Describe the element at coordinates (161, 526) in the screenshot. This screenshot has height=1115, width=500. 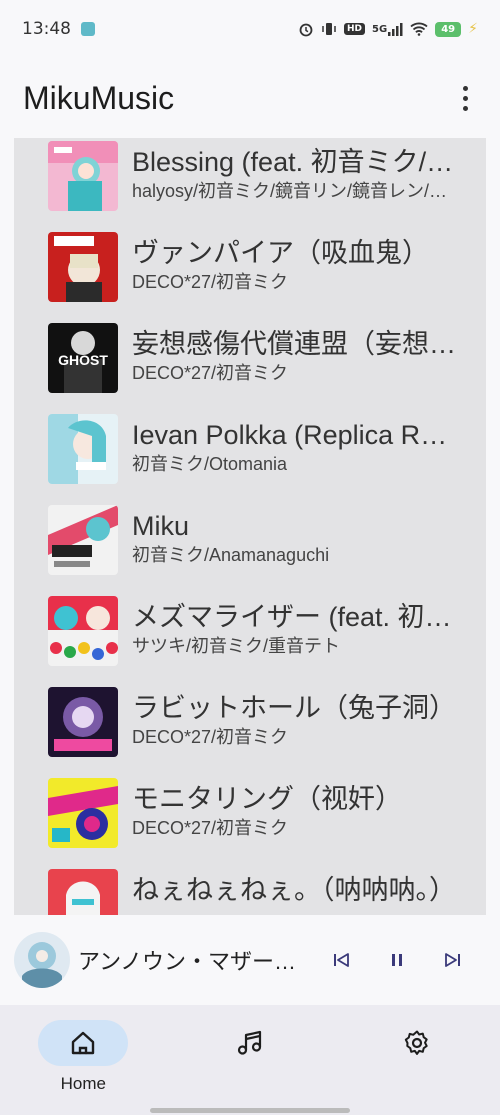
I see `song-title: Miku` at that location.